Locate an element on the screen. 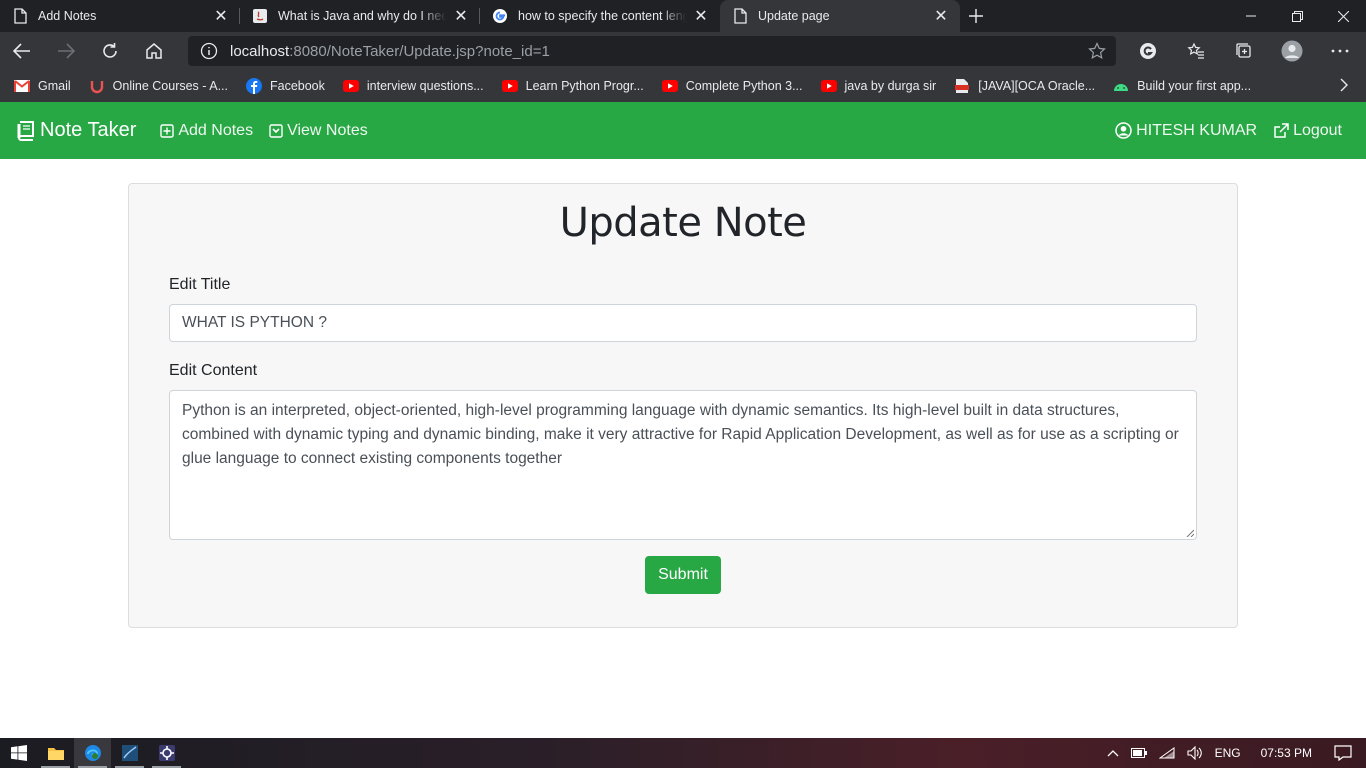 This screenshot has height=768, width=1366. sql-icon is located at coordinates (129, 753).